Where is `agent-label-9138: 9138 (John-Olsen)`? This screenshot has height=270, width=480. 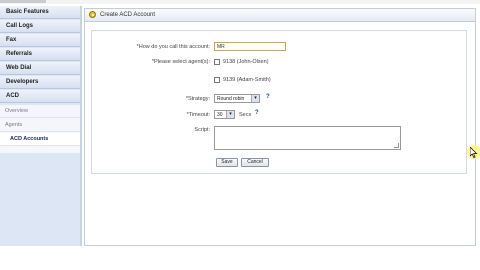 agent-label-9138: 9138 (John-Olsen) is located at coordinates (246, 62).